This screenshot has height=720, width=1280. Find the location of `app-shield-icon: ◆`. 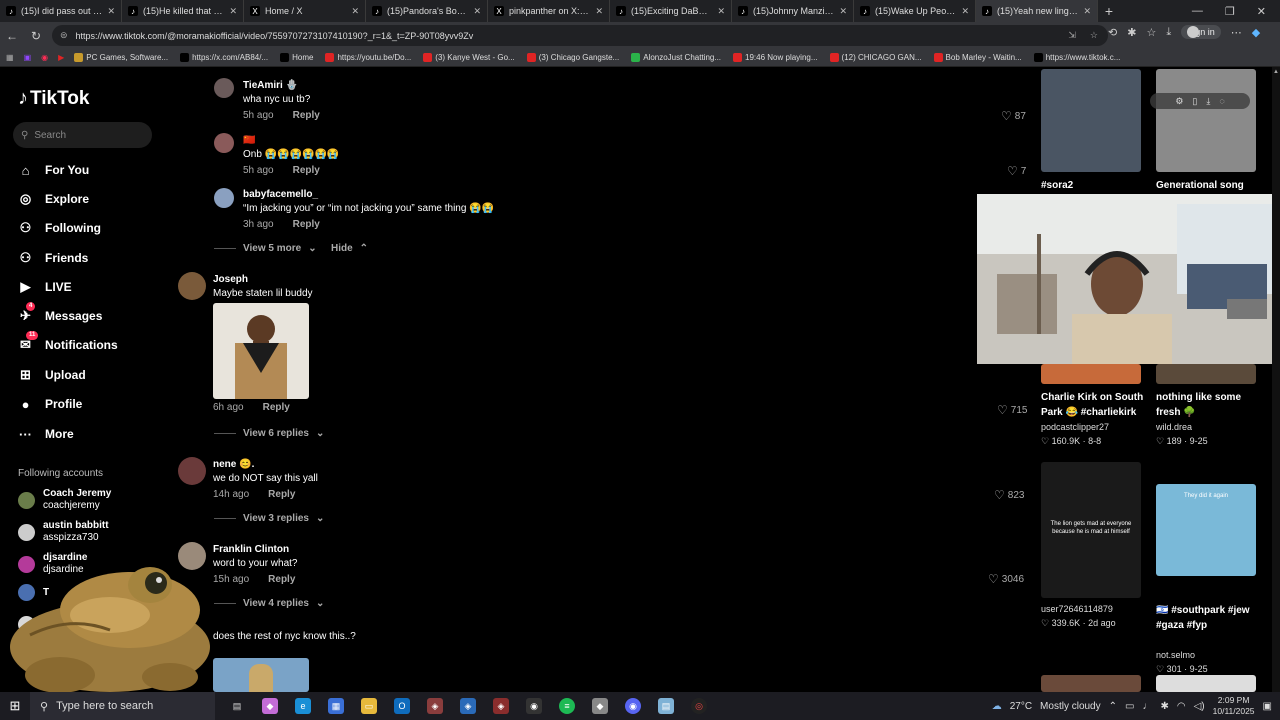

app-shield-icon: ◆ is located at coordinates (600, 706).